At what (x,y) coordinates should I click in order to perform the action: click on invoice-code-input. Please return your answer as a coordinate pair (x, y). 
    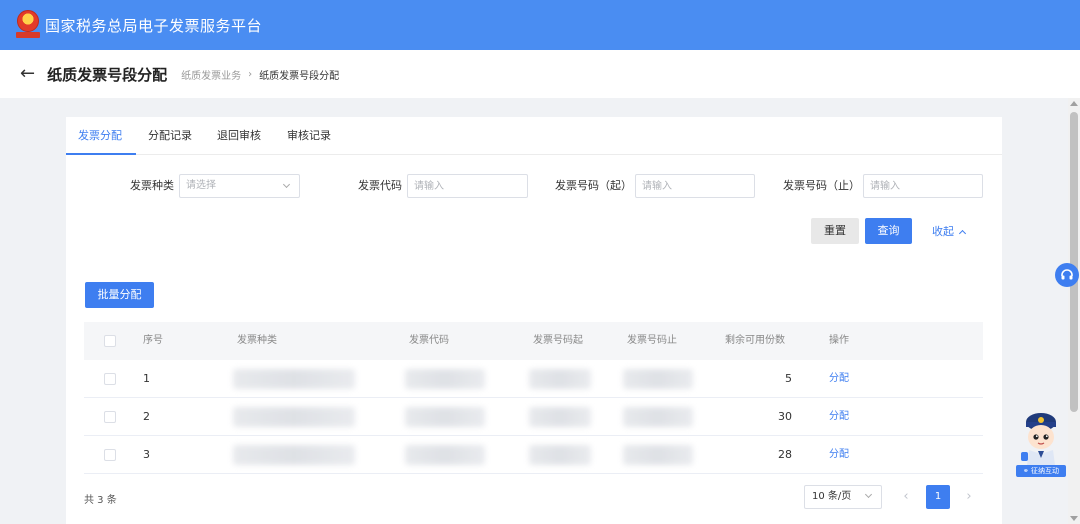
    Looking at the image, I should click on (467, 186).